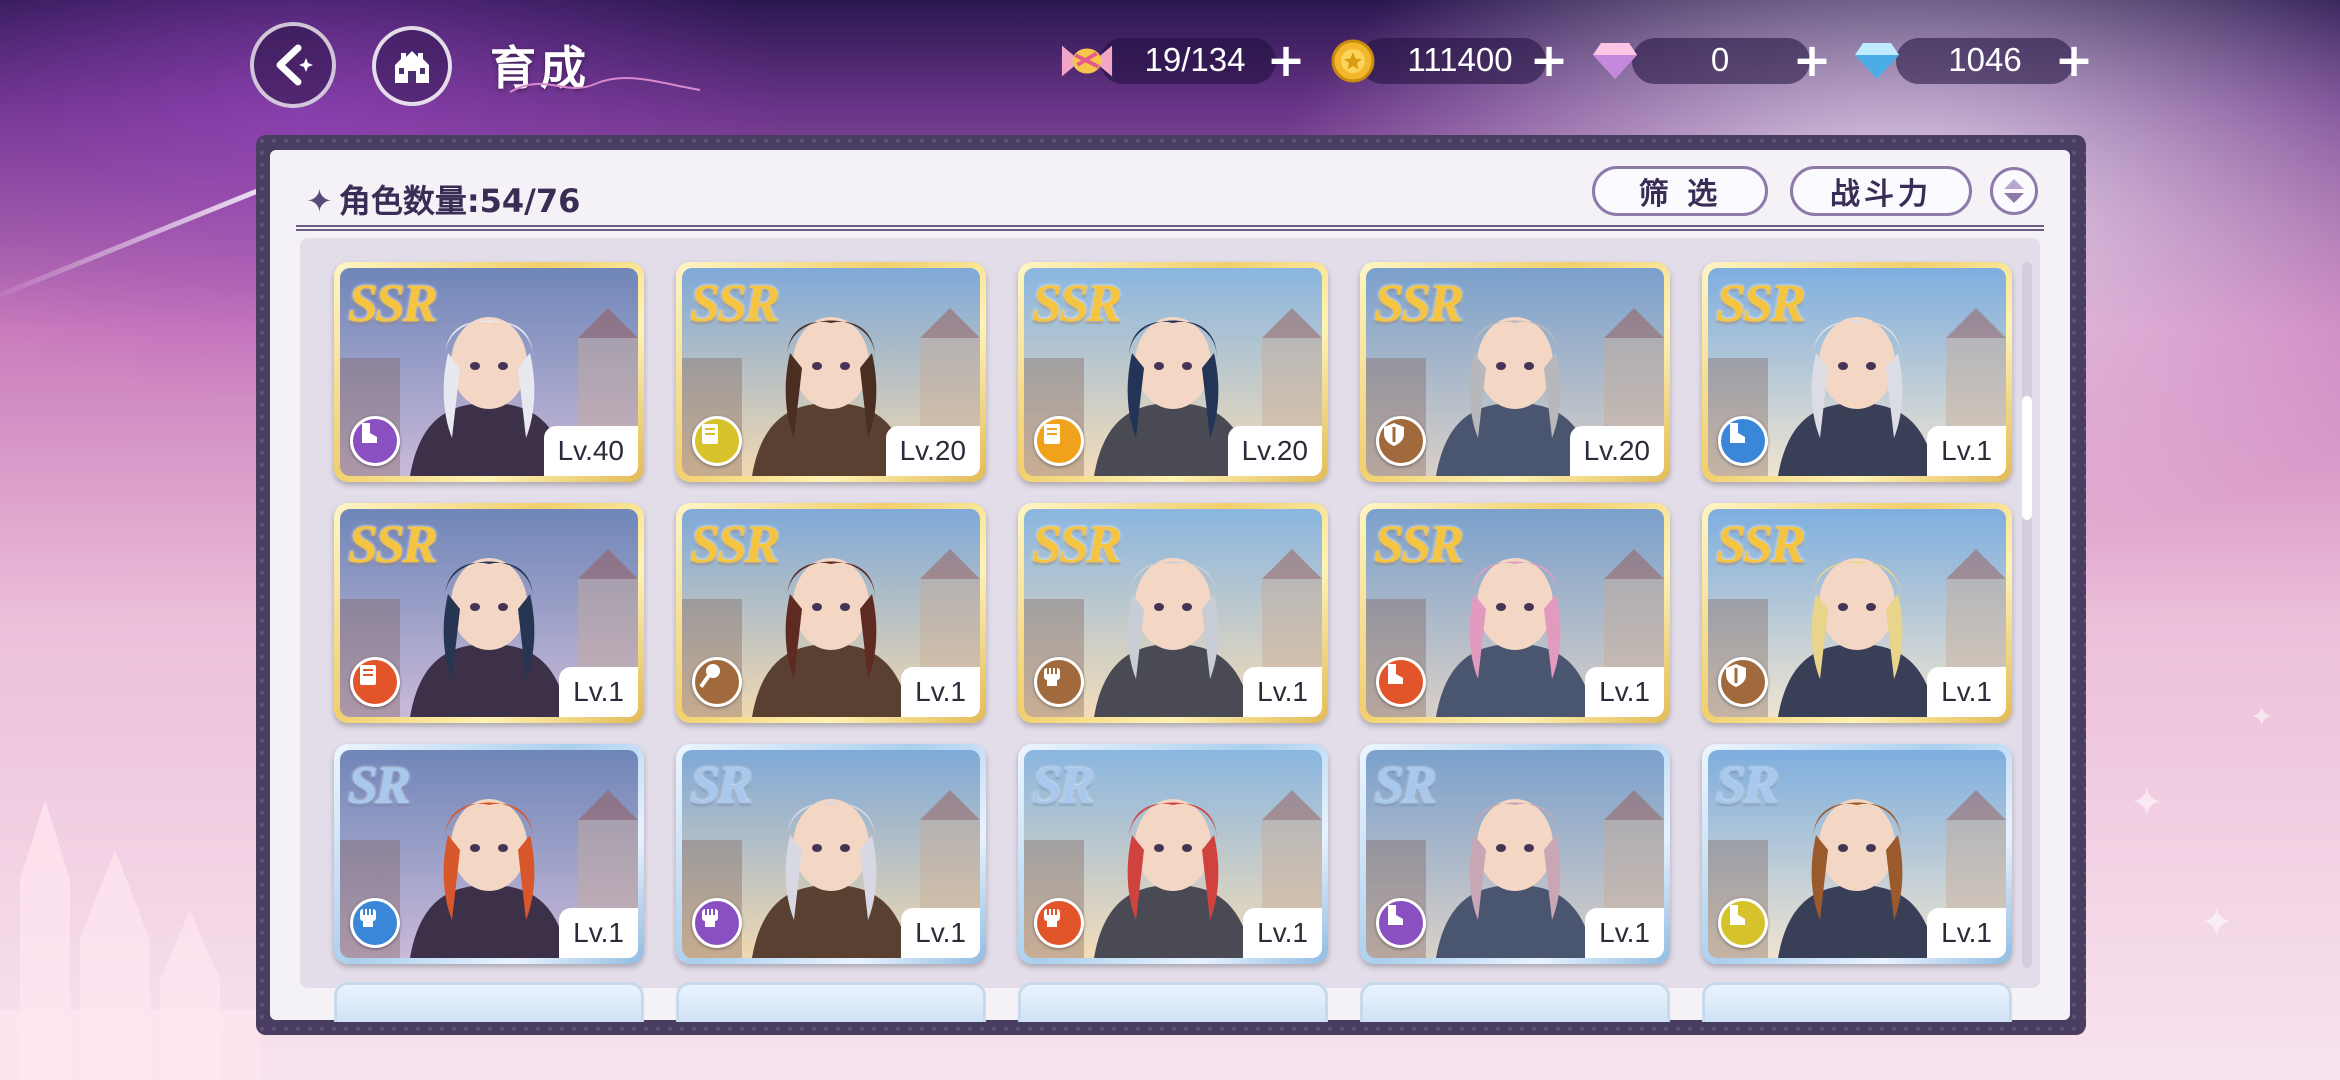 The image size is (2340, 1080). What do you see at coordinates (1195, 59) in the screenshot?
I see `candy-value: 19/134` at bounding box center [1195, 59].